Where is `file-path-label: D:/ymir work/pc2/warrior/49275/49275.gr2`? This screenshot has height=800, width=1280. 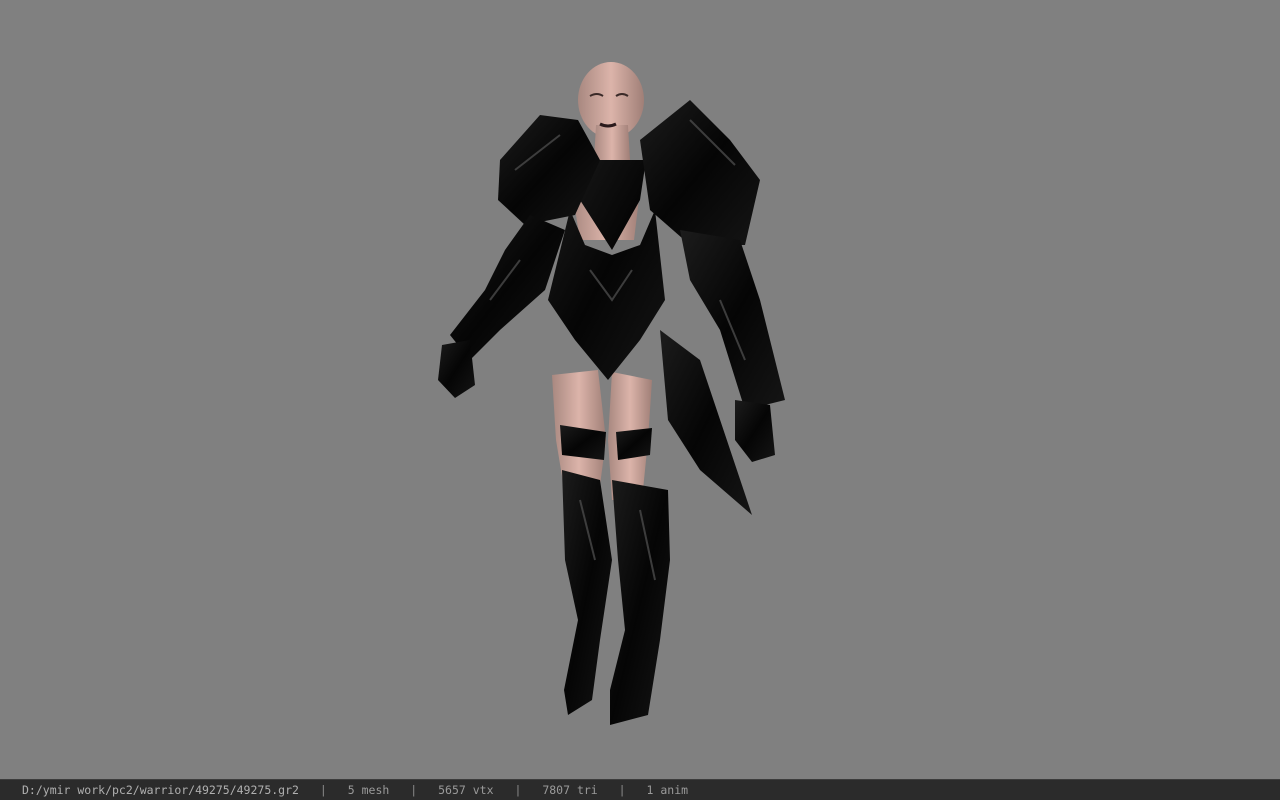
file-path-label: D:/ymir work/pc2/warrior/49275/49275.gr2 is located at coordinates (160, 790).